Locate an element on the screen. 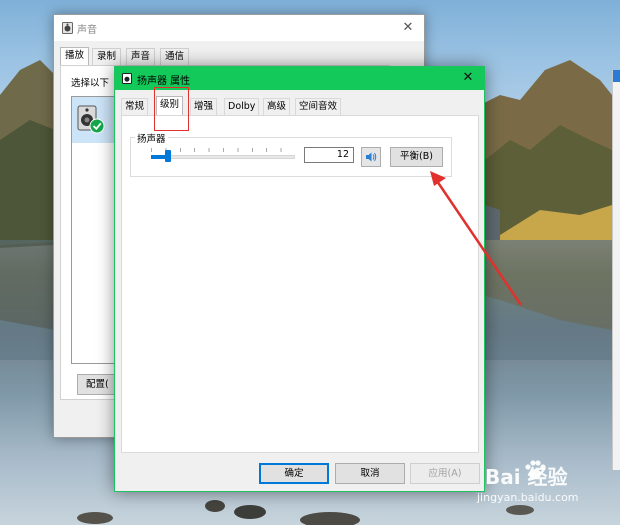  cancel-button: 取消 is located at coordinates (370, 473).